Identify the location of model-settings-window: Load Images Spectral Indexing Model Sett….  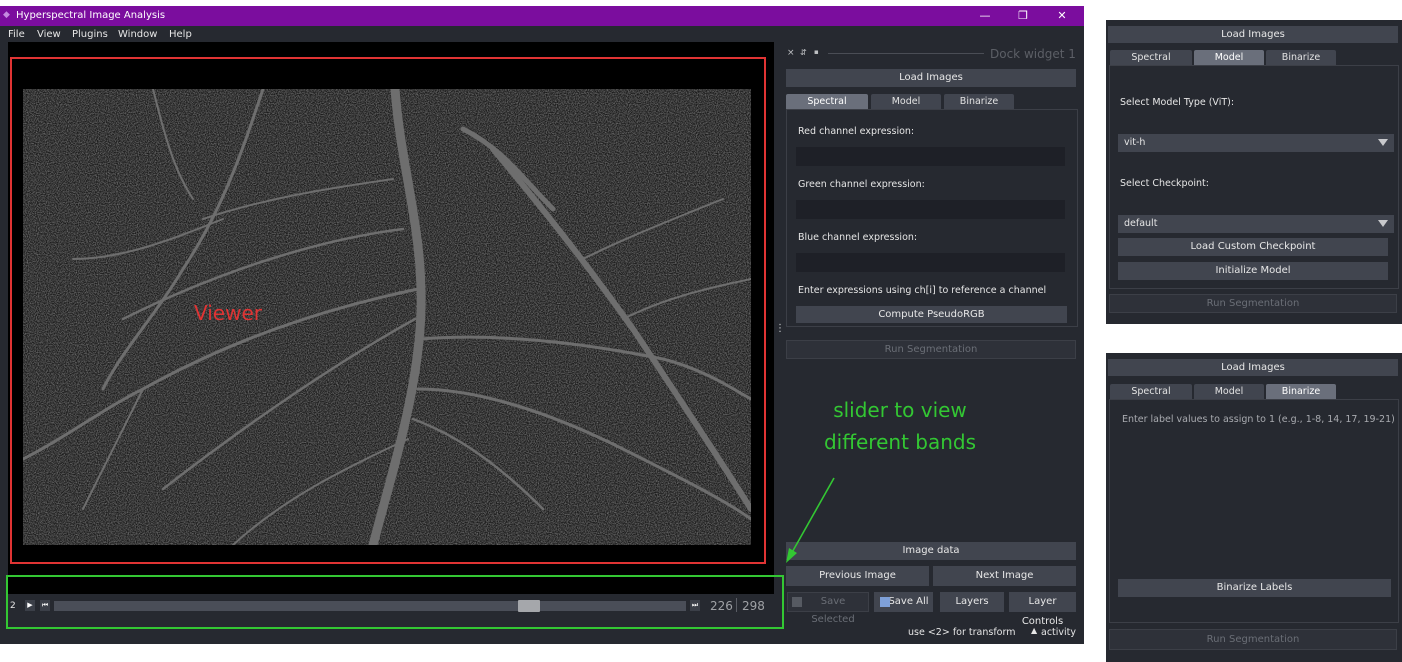
(1254, 172).